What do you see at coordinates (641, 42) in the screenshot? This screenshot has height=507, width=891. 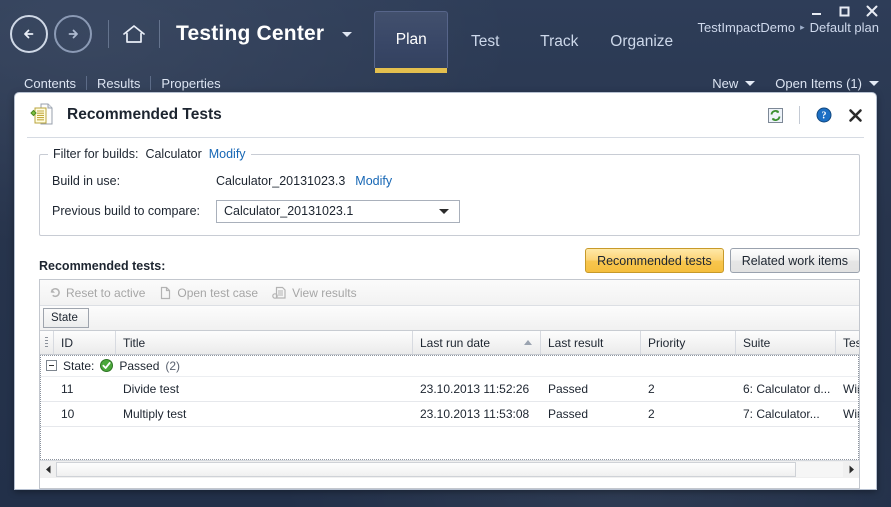 I see `tab-organize: Organize` at bounding box center [641, 42].